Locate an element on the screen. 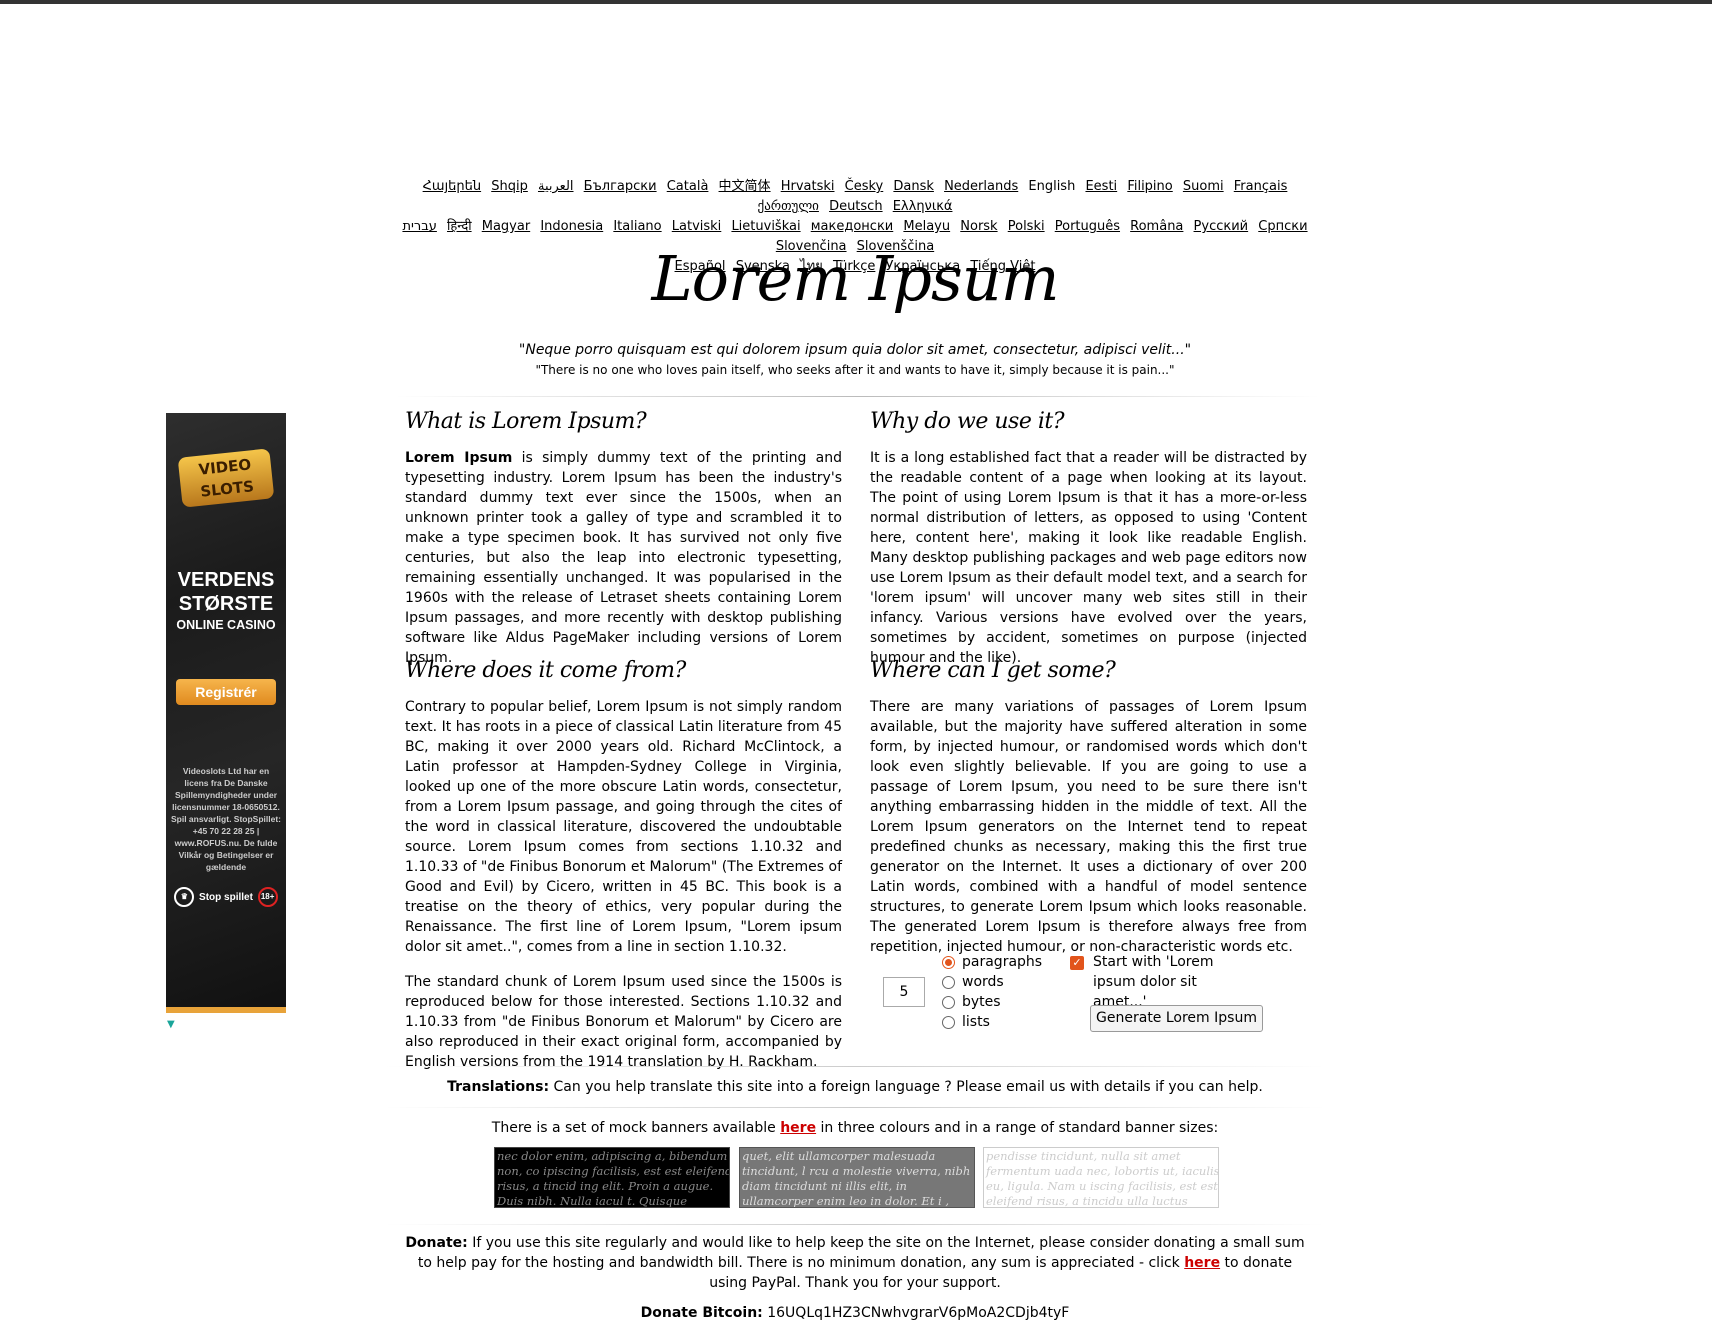 The height and width of the screenshot is (1330, 1712). amount-input is located at coordinates (904, 992).